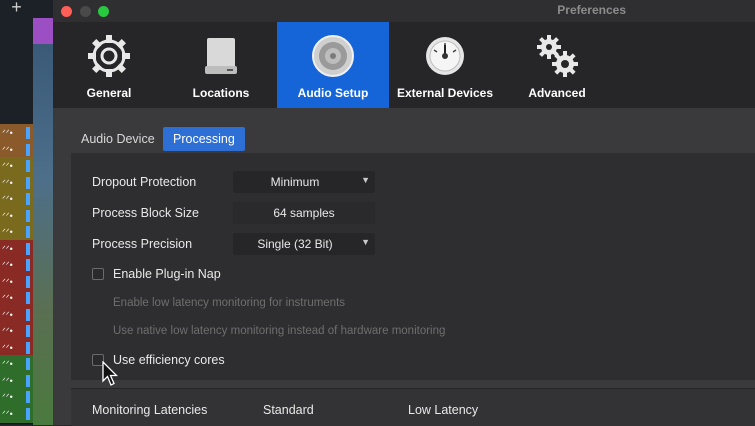 The height and width of the screenshot is (426, 755). I want to click on tab-audio-device: Audio Device, so click(118, 139).